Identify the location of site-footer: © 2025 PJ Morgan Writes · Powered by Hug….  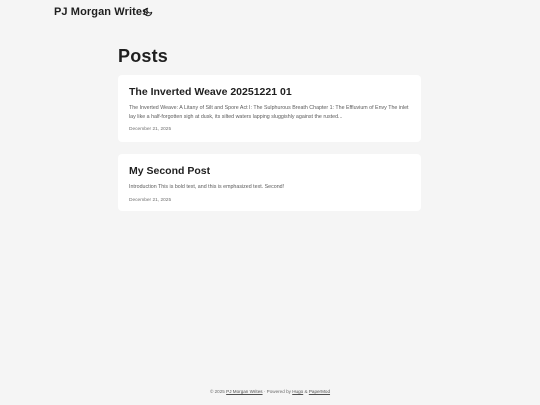
(270, 392).